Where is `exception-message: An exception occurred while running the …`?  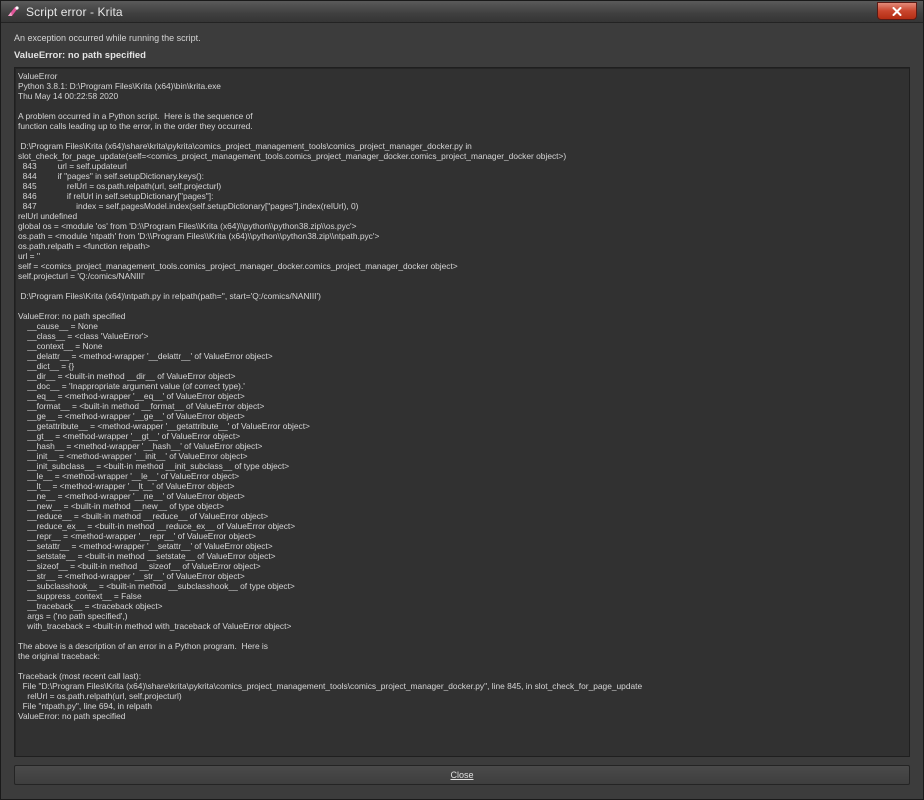 exception-message: An exception occurred while running the … is located at coordinates (107, 38).